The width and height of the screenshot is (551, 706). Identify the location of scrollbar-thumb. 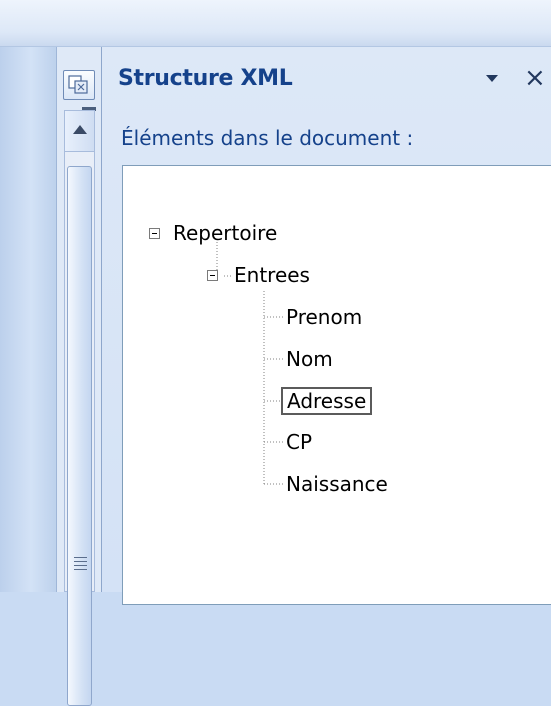
(79, 436).